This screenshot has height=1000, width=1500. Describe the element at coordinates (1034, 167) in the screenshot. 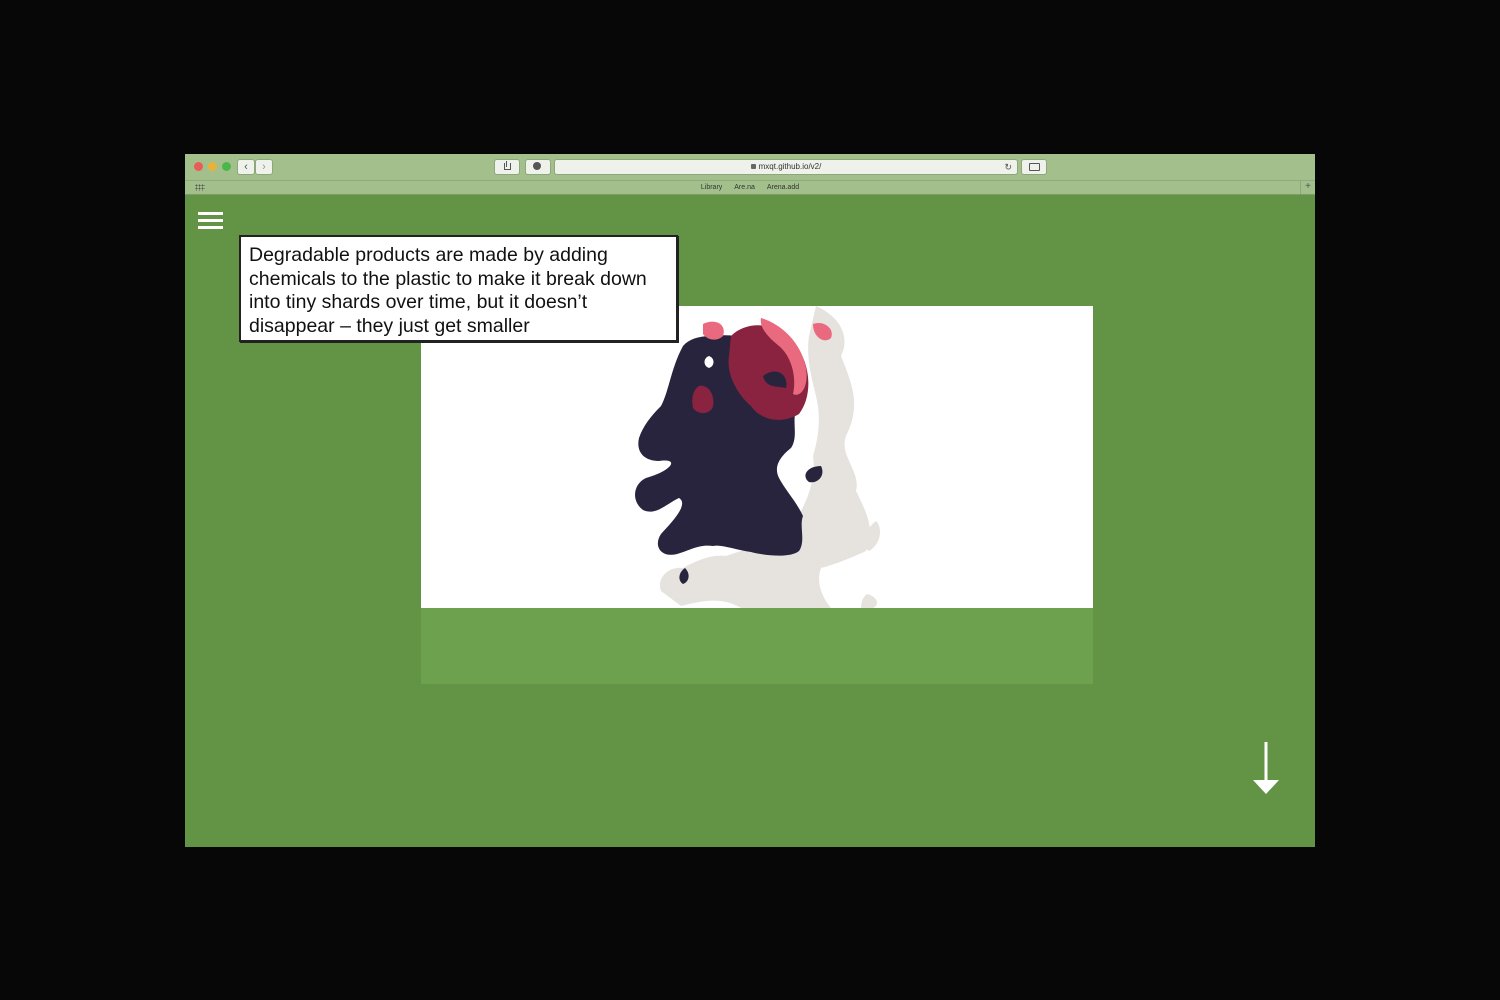

I see `print-icon` at that location.